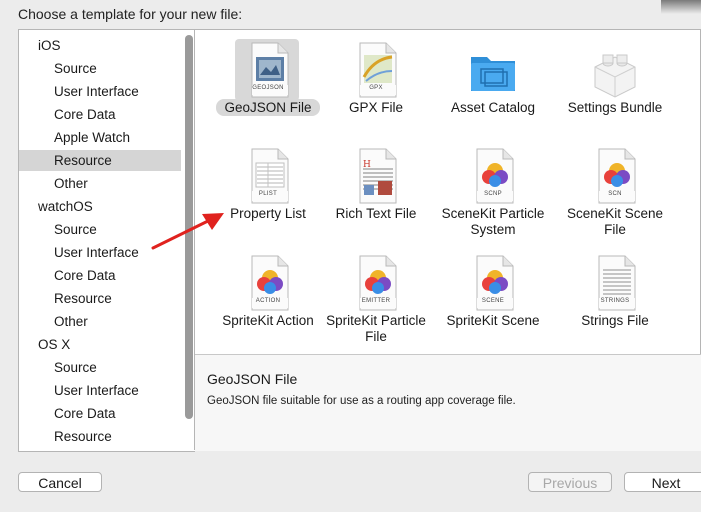 This screenshot has width=701, height=512. Describe the element at coordinates (493, 71) in the screenshot. I see `folder-icon` at that location.